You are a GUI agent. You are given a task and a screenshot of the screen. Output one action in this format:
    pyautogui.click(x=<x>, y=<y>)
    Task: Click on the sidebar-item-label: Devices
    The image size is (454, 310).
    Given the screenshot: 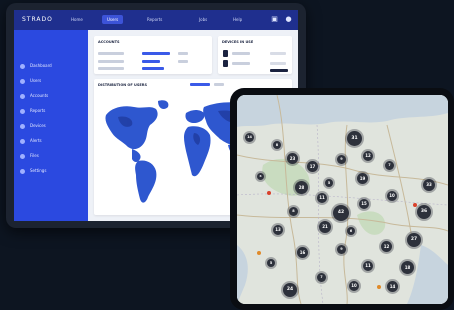 What is the action you would take?
    pyautogui.click(x=38, y=125)
    